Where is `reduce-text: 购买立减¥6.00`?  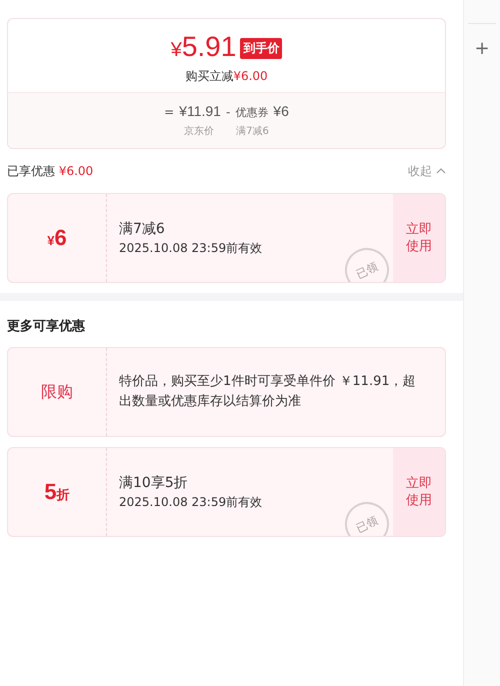 reduce-text: 购买立减¥6.00 is located at coordinates (226, 76).